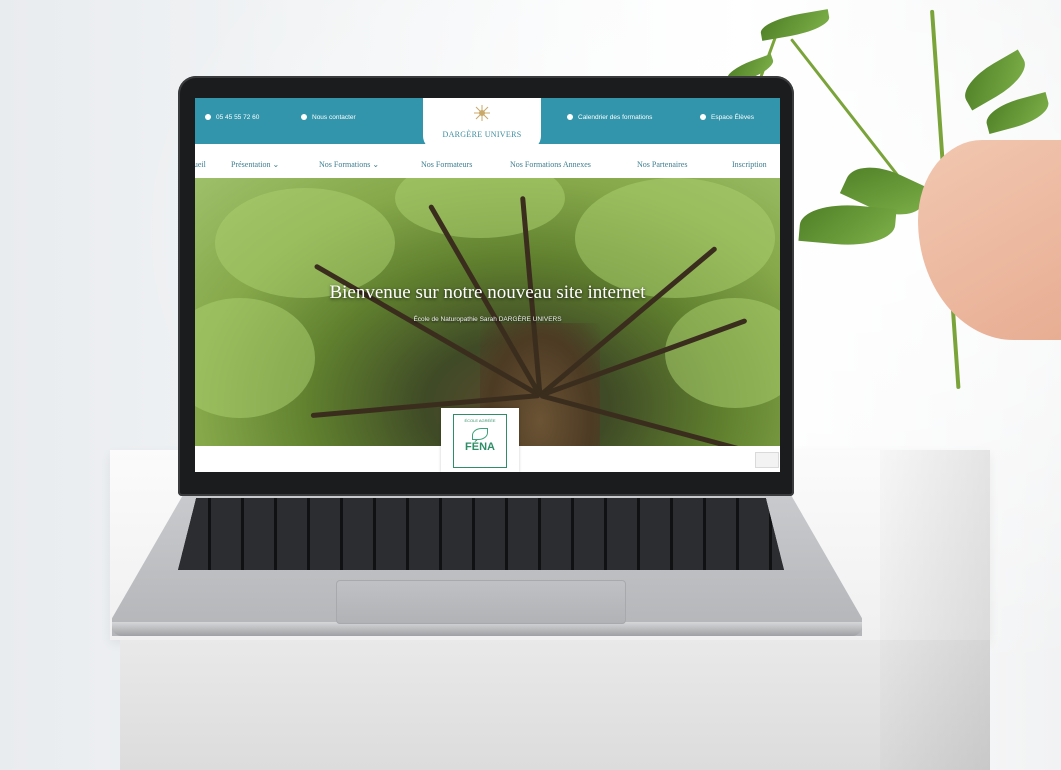 This screenshot has height=770, width=1061. I want to click on laptop-trackpad, so click(481, 602).